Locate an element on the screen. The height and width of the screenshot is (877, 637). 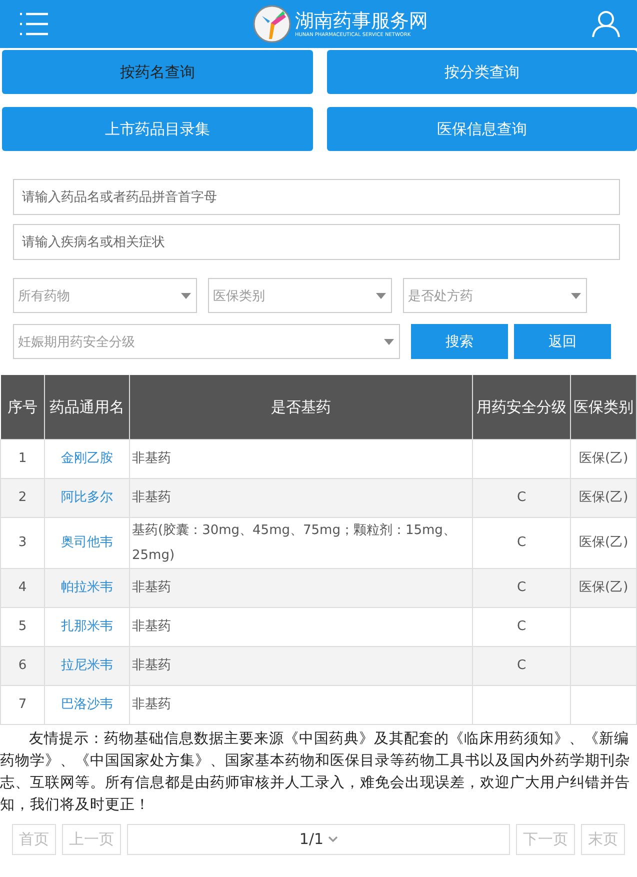
table-cell: 7 is located at coordinates (22, 704).